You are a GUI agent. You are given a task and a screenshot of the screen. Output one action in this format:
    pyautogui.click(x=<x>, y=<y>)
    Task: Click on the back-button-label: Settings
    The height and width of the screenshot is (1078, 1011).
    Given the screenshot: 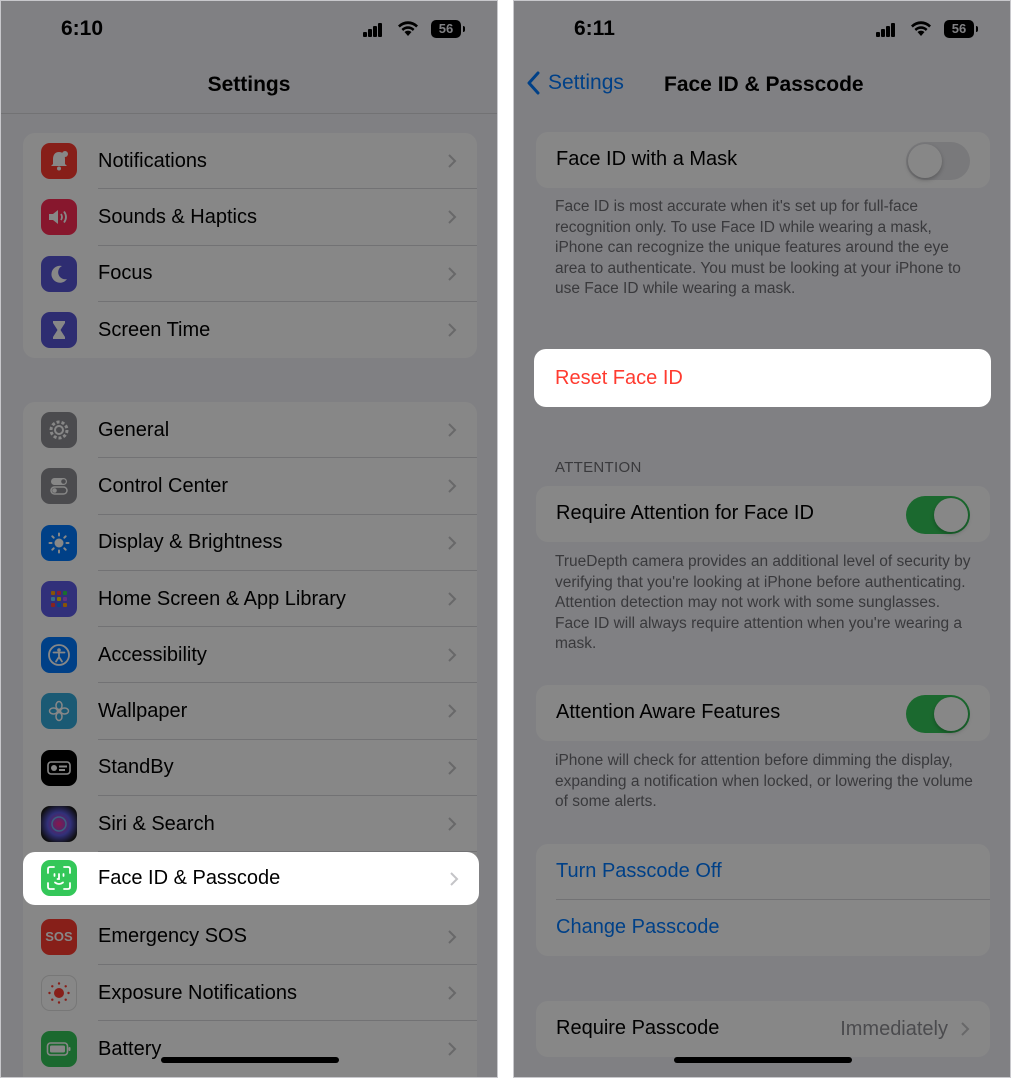 What is the action you would take?
    pyautogui.click(x=586, y=82)
    